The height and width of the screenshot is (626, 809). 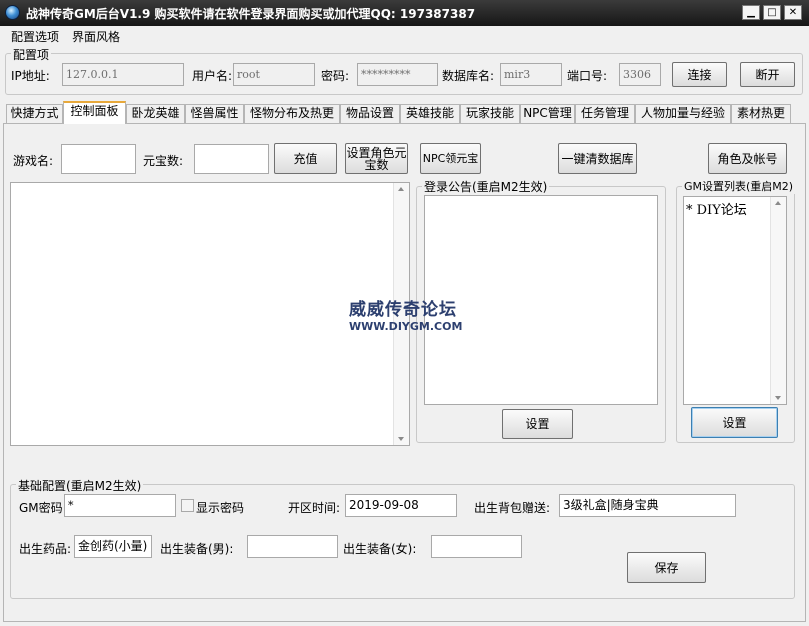 I want to click on tab-assets-hotupdate: 素材热更, so click(x=761, y=113).